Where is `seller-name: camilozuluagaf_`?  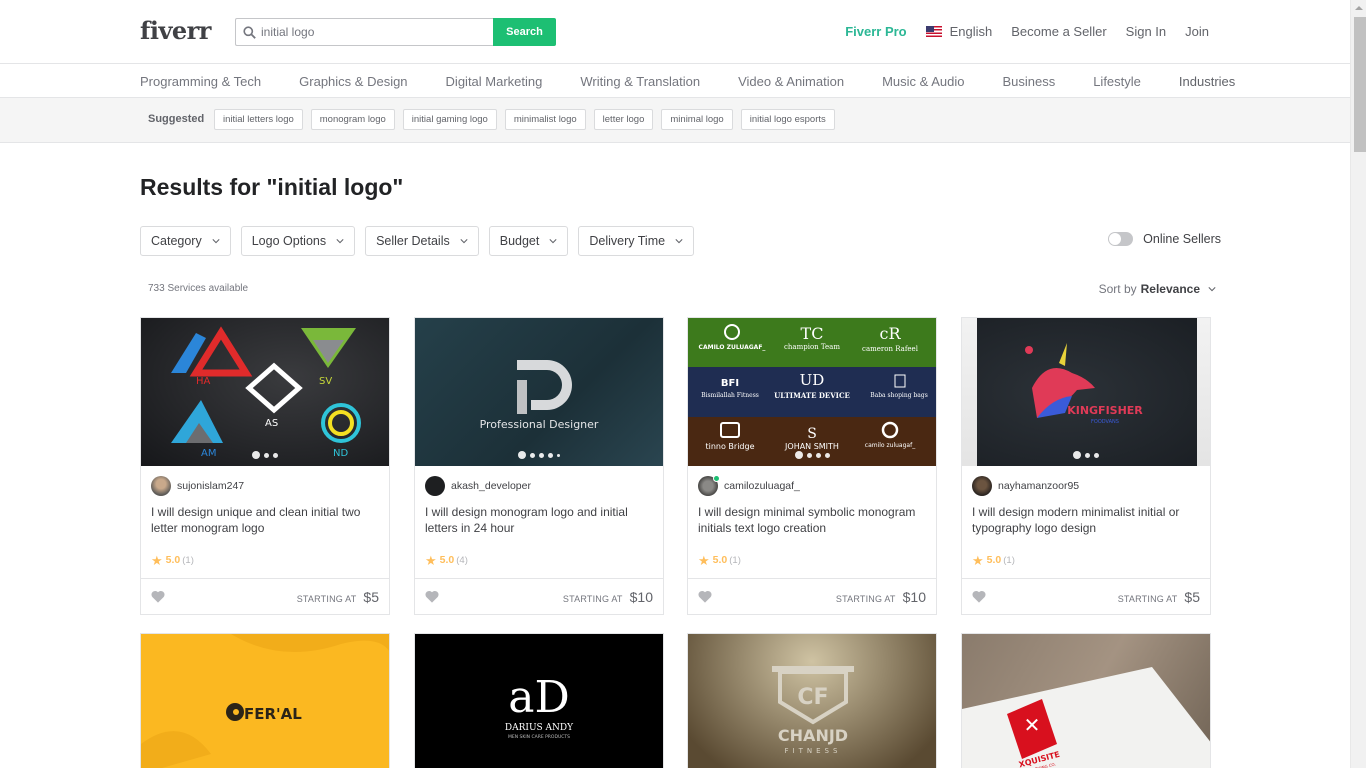 seller-name: camilozuluagaf_ is located at coordinates (762, 486).